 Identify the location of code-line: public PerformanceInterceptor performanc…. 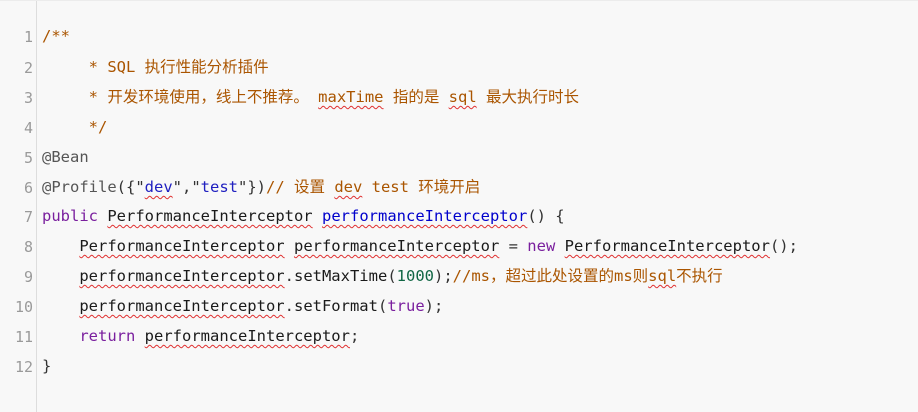
(480, 216).